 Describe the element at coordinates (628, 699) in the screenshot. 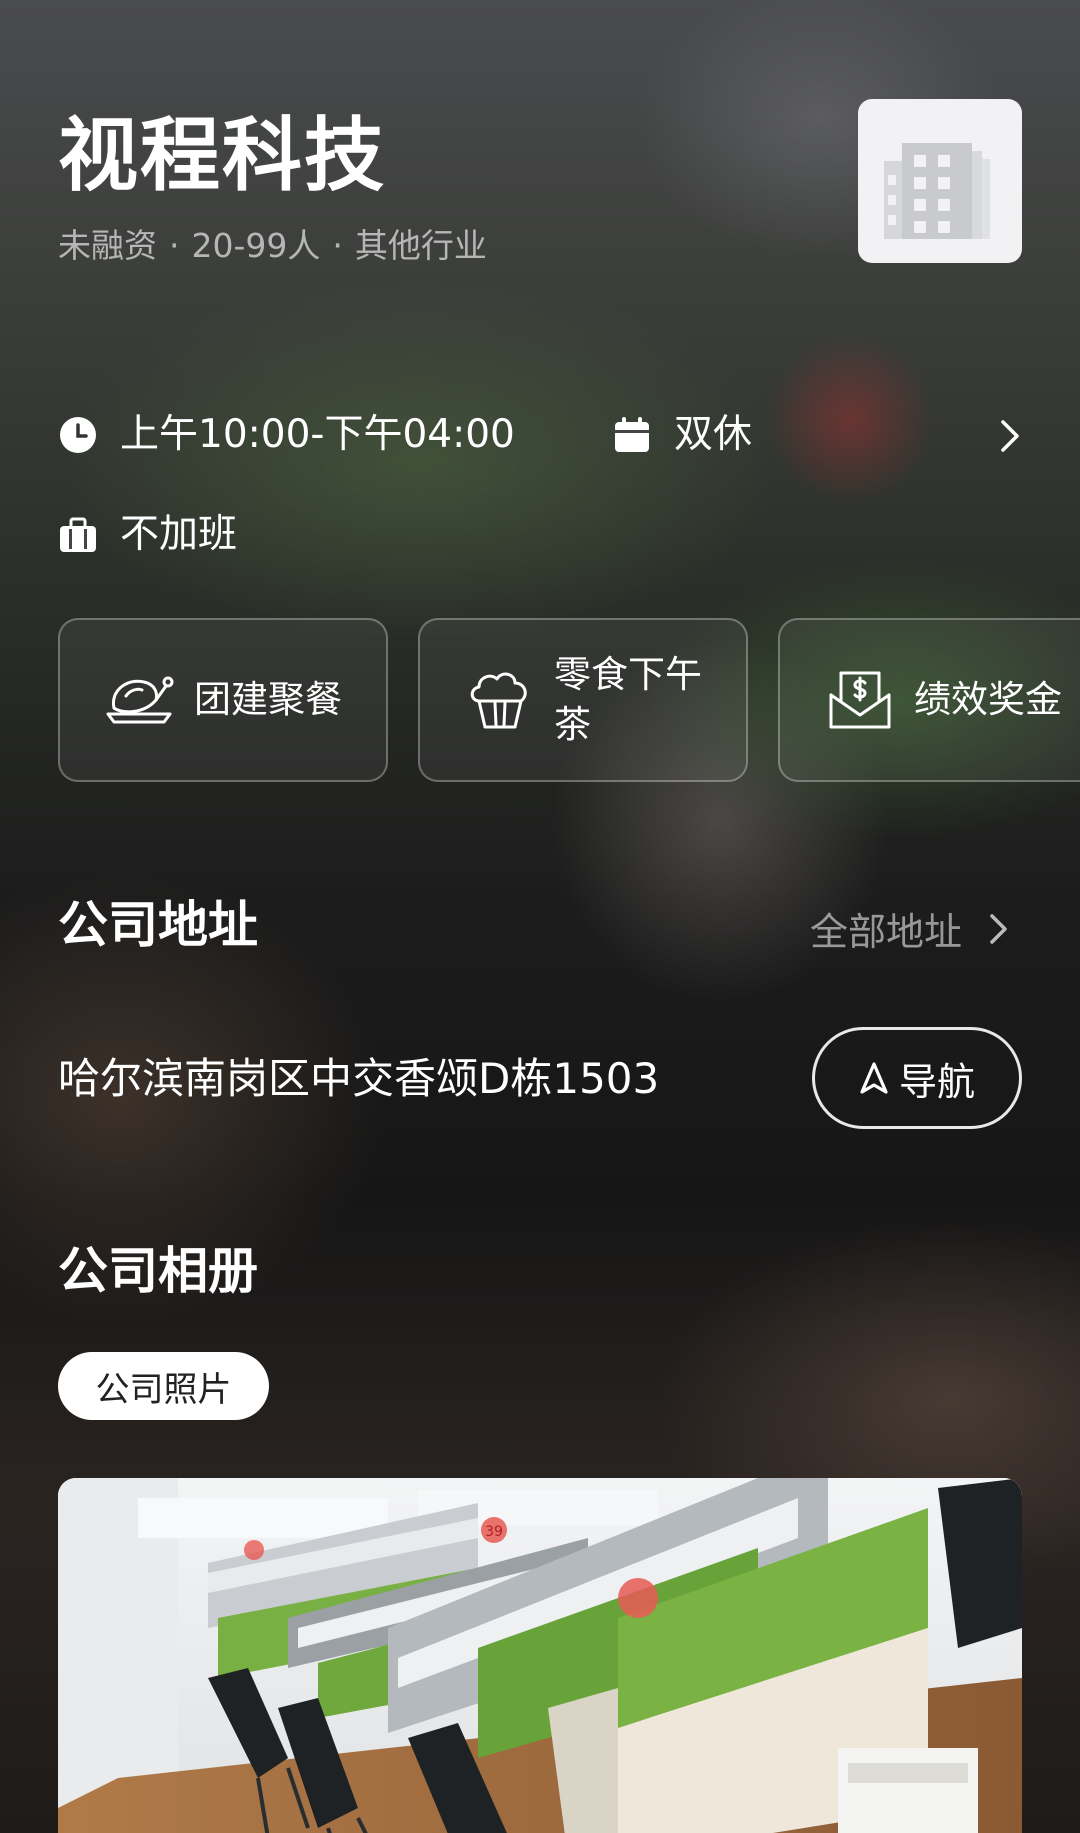

I see `welfare-label: 零食下午茶` at that location.